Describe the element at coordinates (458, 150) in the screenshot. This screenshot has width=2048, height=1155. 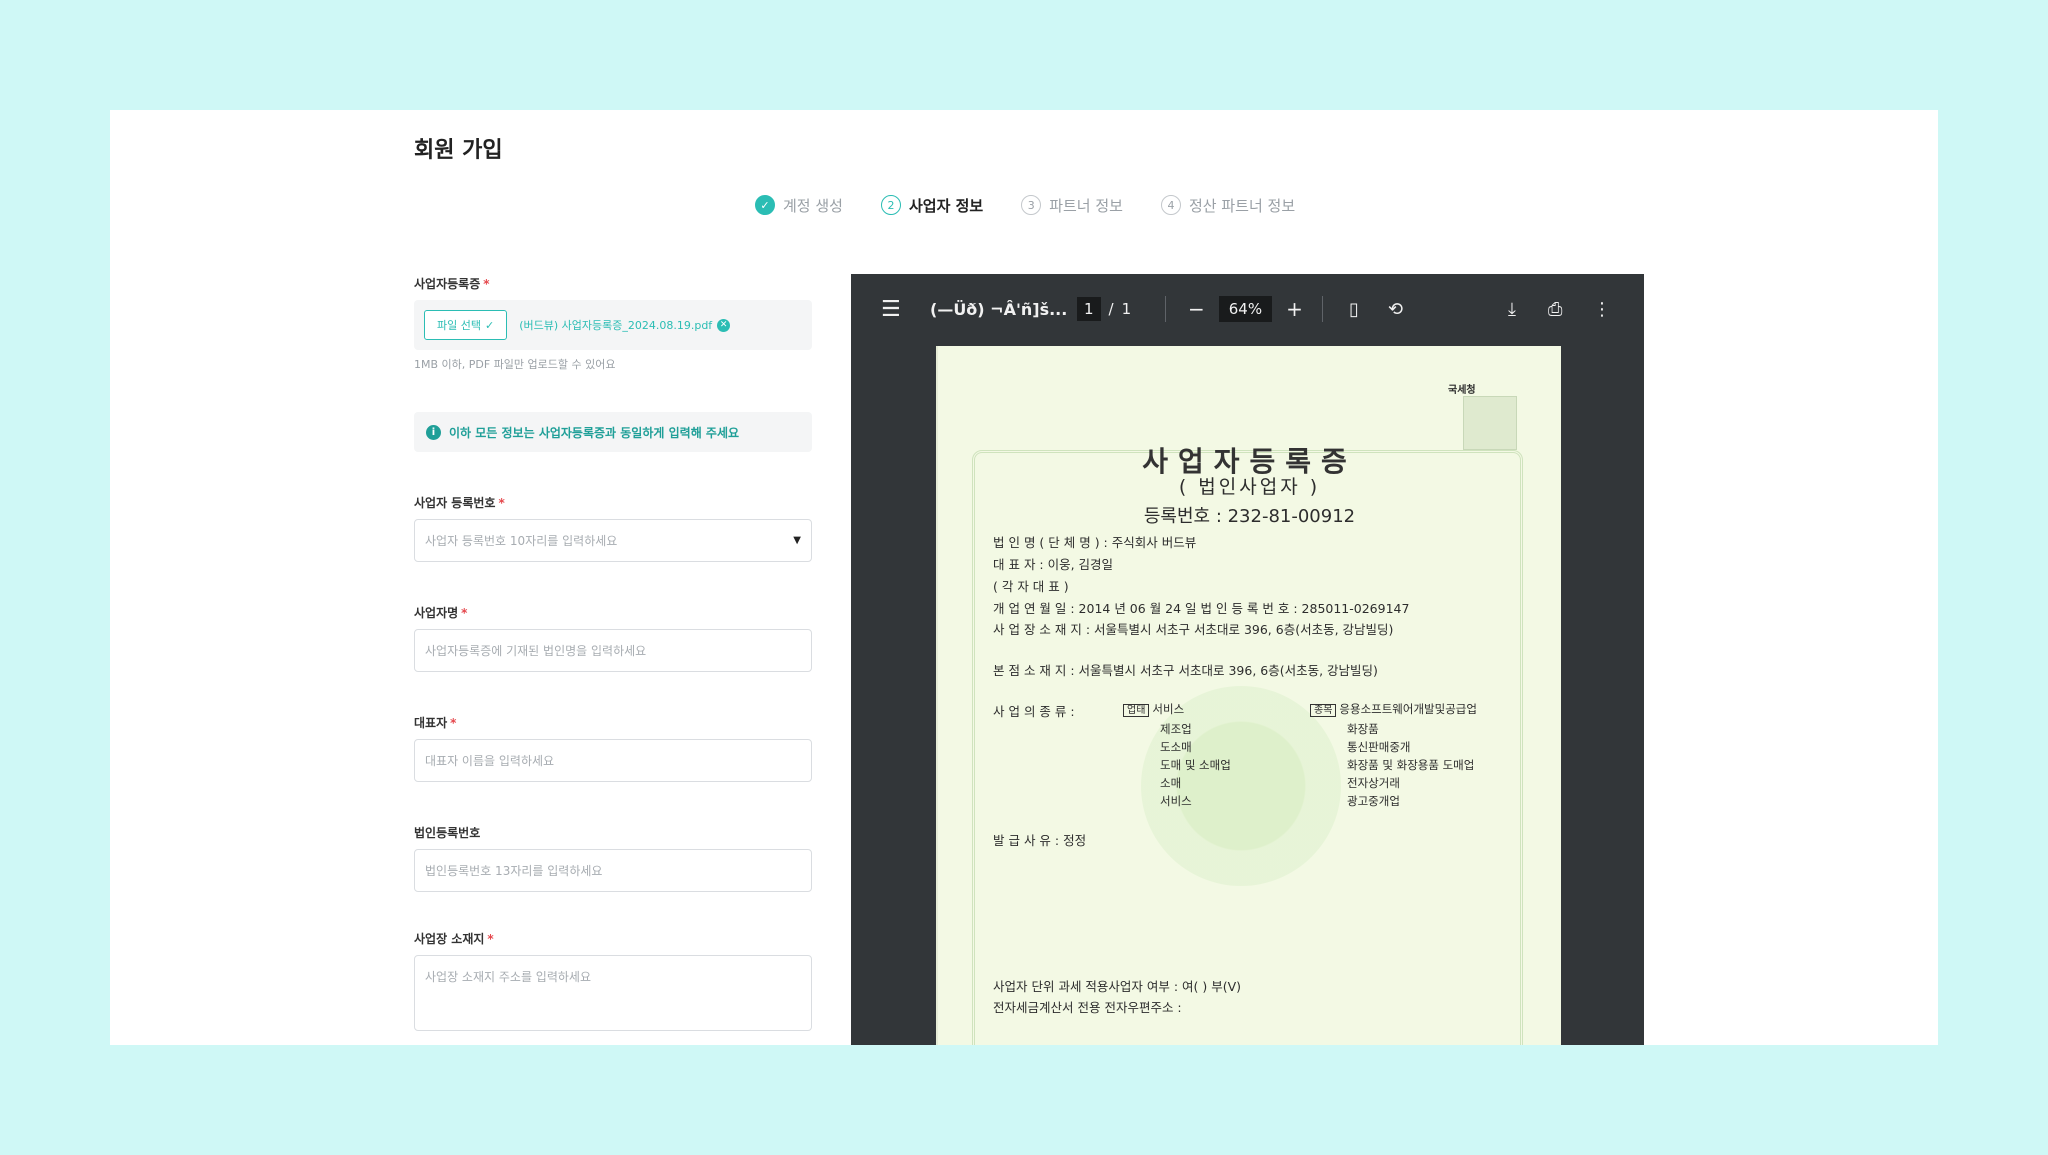
I see `page-title: 회원 가입` at that location.